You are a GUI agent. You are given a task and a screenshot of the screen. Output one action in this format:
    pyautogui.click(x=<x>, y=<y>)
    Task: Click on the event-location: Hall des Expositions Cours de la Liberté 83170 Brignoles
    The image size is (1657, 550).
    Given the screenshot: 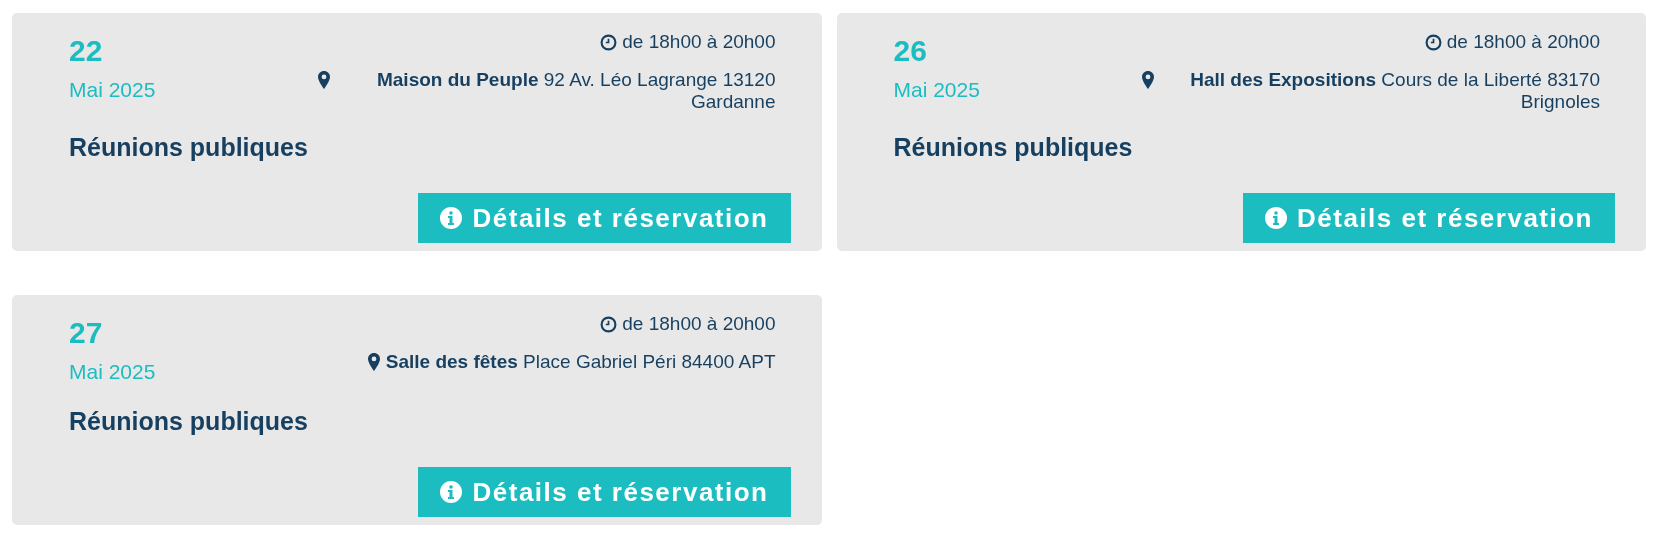 What is the action you would take?
    pyautogui.click(x=1394, y=91)
    